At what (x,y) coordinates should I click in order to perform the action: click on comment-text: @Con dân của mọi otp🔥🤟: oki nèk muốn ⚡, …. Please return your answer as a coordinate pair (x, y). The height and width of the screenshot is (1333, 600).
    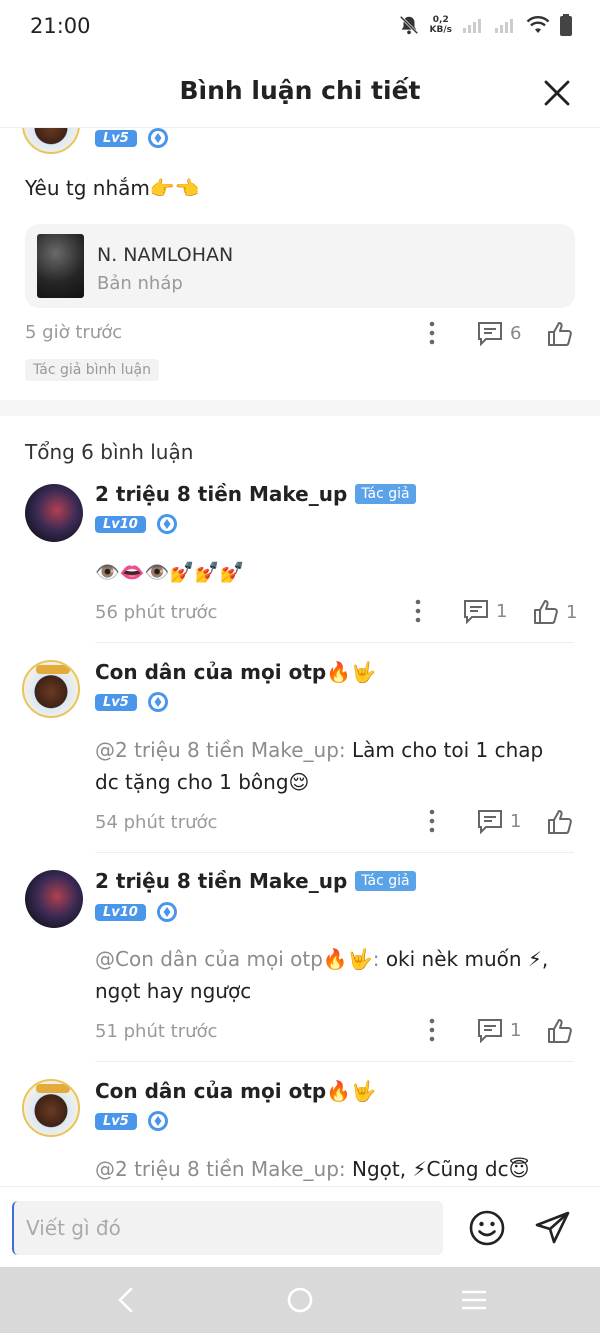
    Looking at the image, I should click on (322, 975).